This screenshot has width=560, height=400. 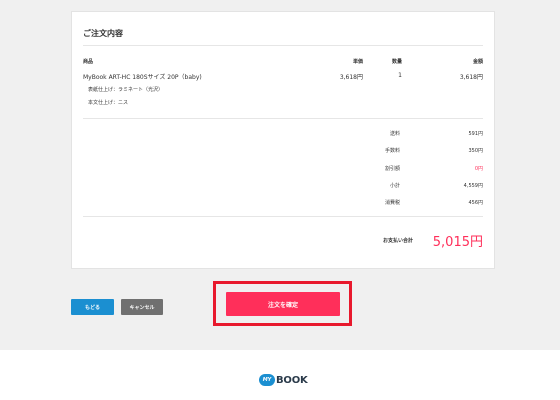 What do you see at coordinates (396, 62) in the screenshot?
I see `header-quantity: 数量` at bounding box center [396, 62].